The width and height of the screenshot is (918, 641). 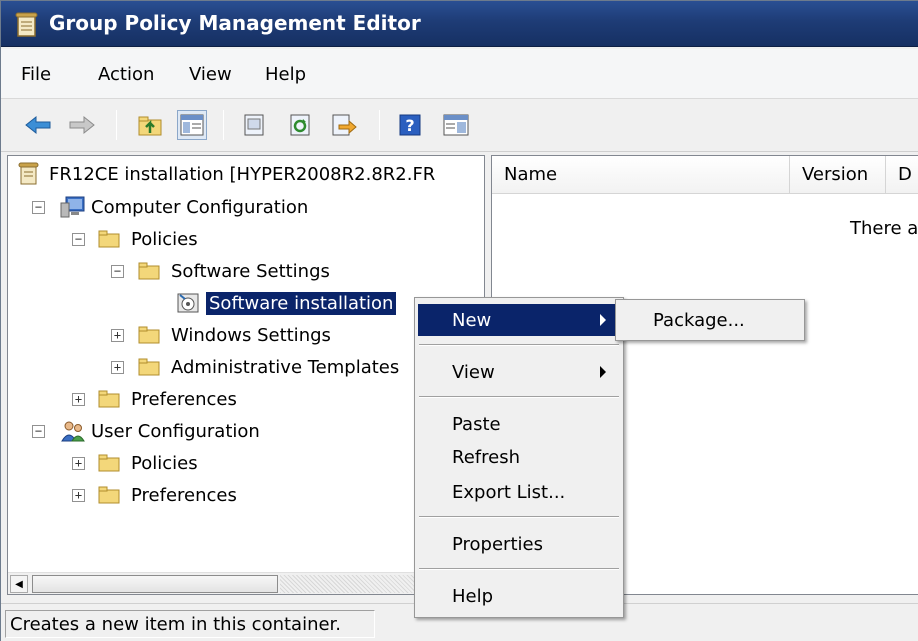 I want to click on tree-user-policies: Policies, so click(x=149, y=463).